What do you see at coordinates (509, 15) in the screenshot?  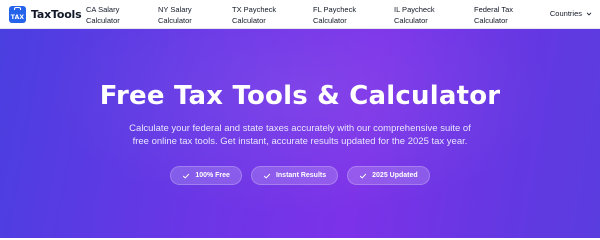 I see `nav-link-federal-tax: Federal Tax Calculator` at bounding box center [509, 15].